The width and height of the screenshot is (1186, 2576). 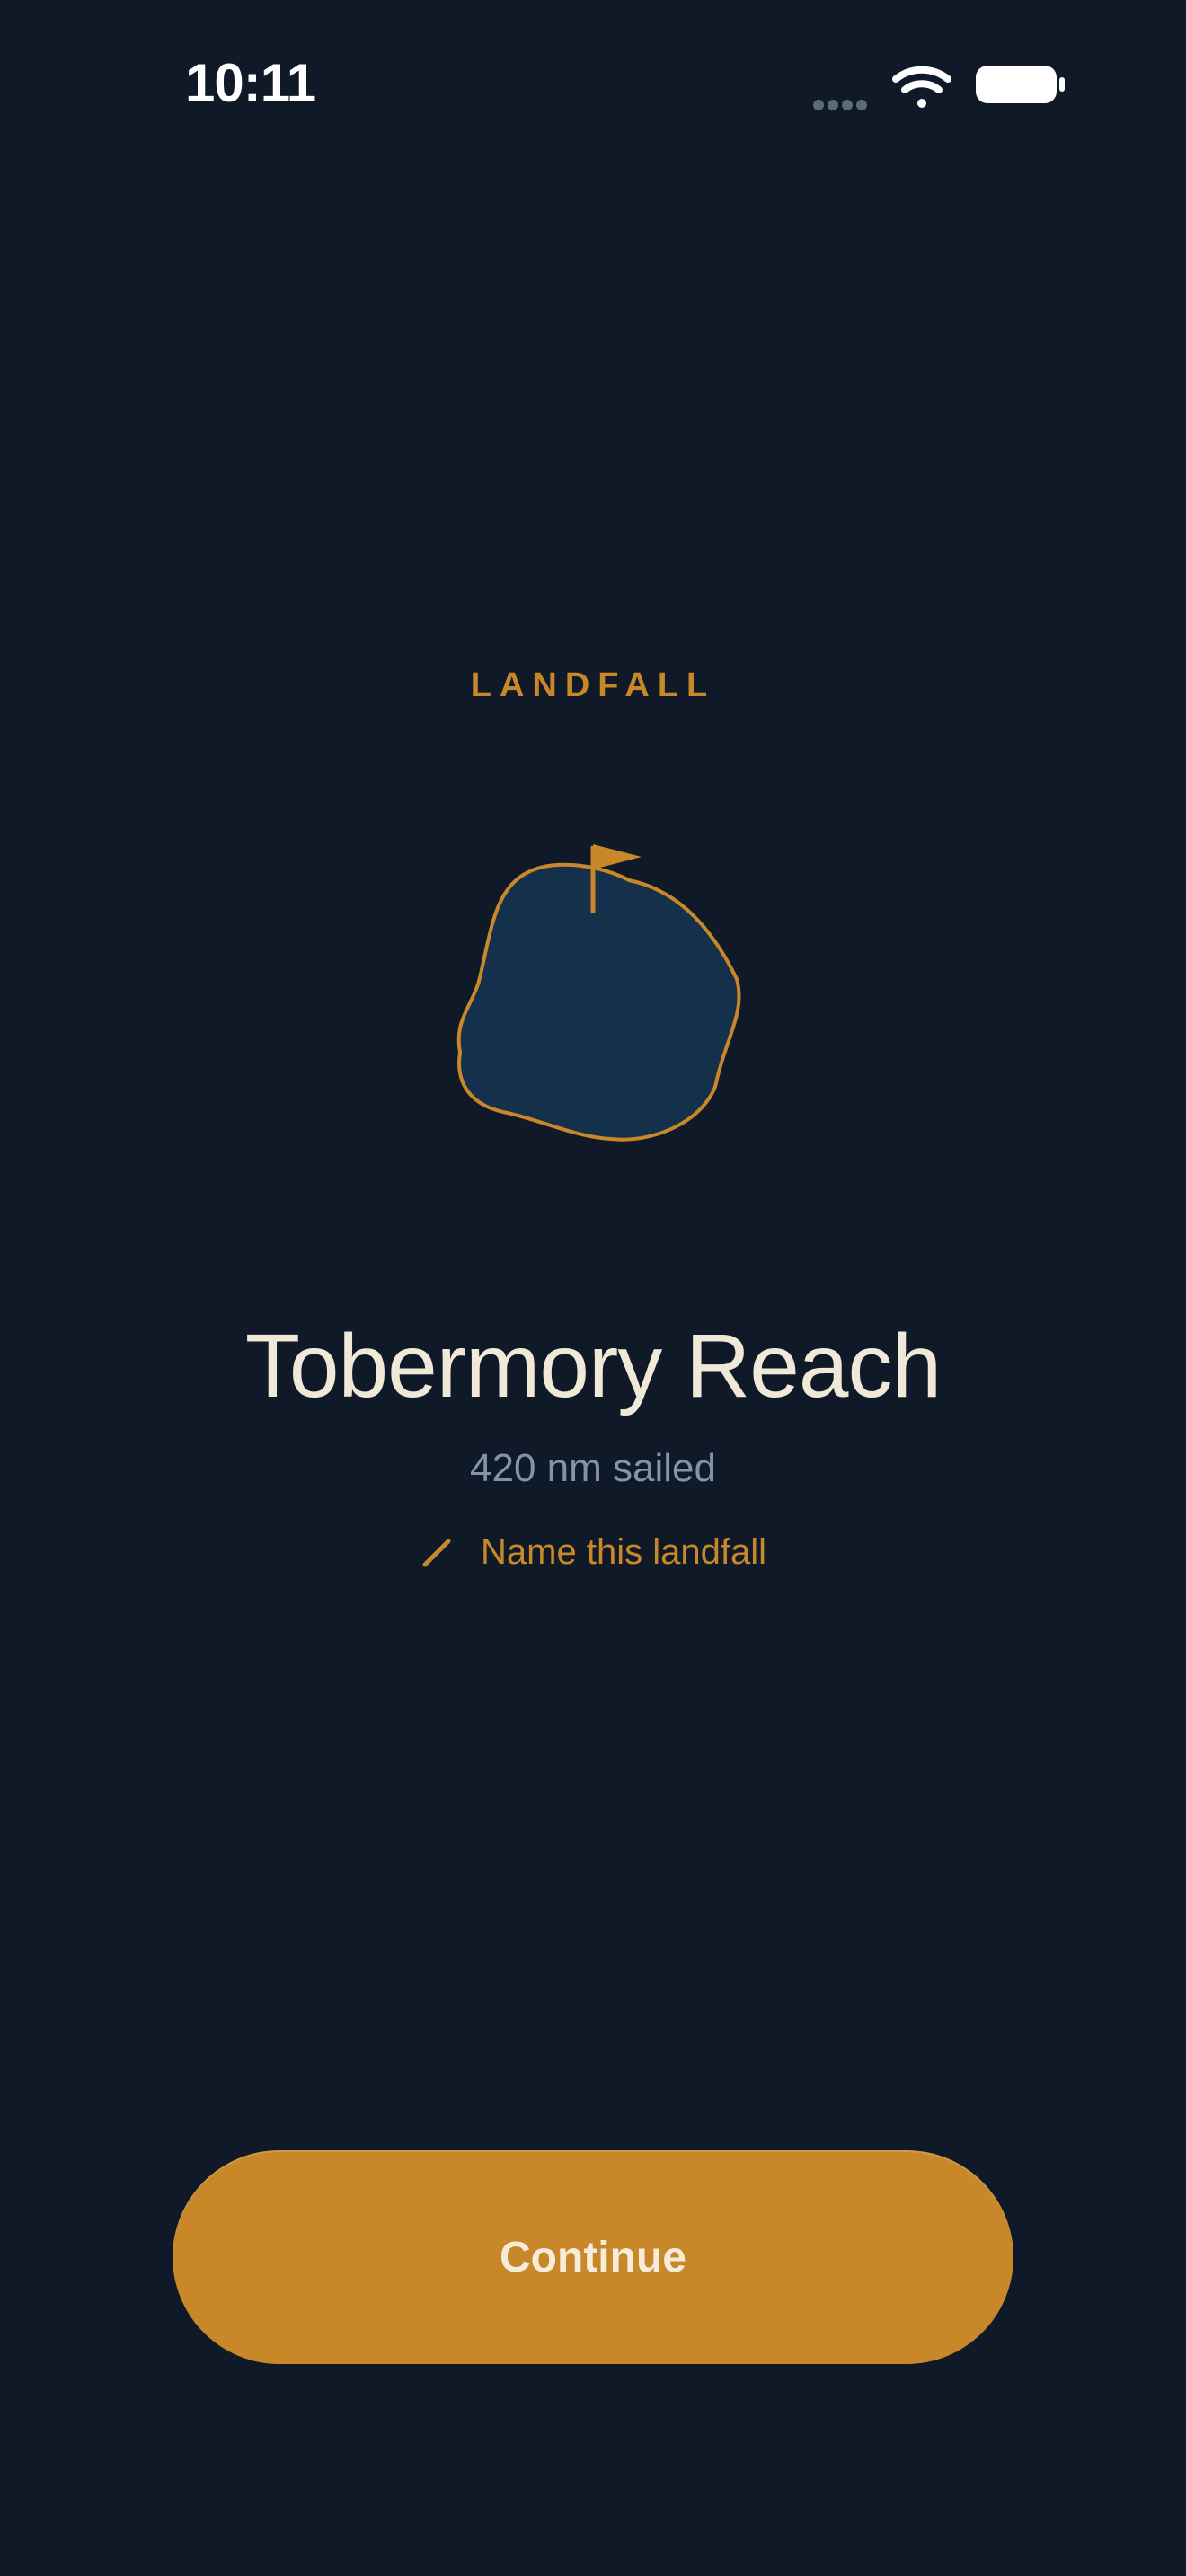 I want to click on continue-label: Continue, so click(x=593, y=2257).